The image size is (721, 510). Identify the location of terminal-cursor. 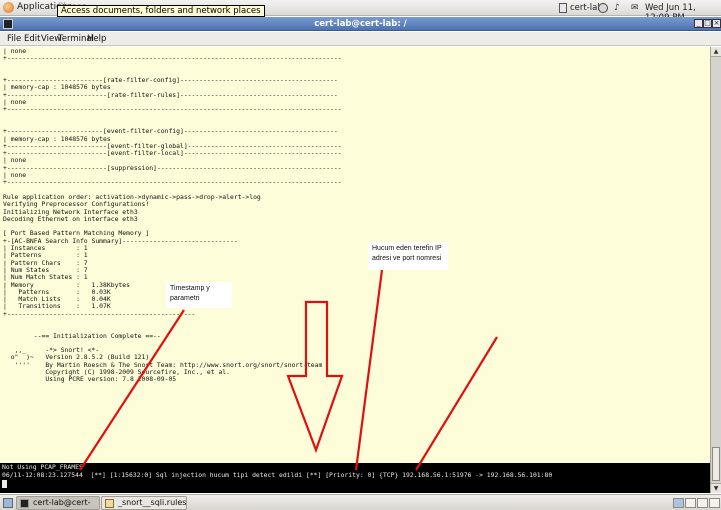
(4, 484).